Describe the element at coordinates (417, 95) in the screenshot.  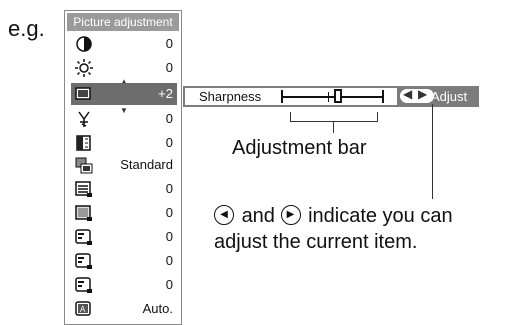
I see `left-right-buttons-icon: ◀ ▶` at that location.